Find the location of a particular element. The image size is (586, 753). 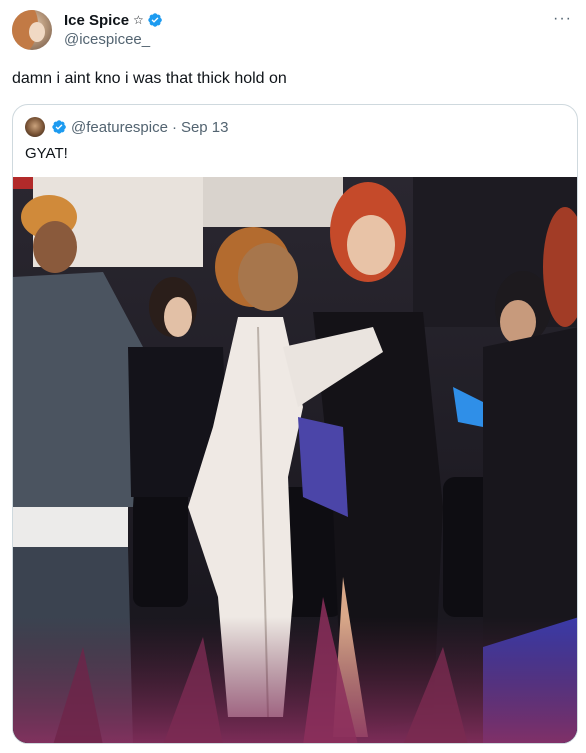

quoted-author-handle: @featurespice is located at coordinates (119, 127).